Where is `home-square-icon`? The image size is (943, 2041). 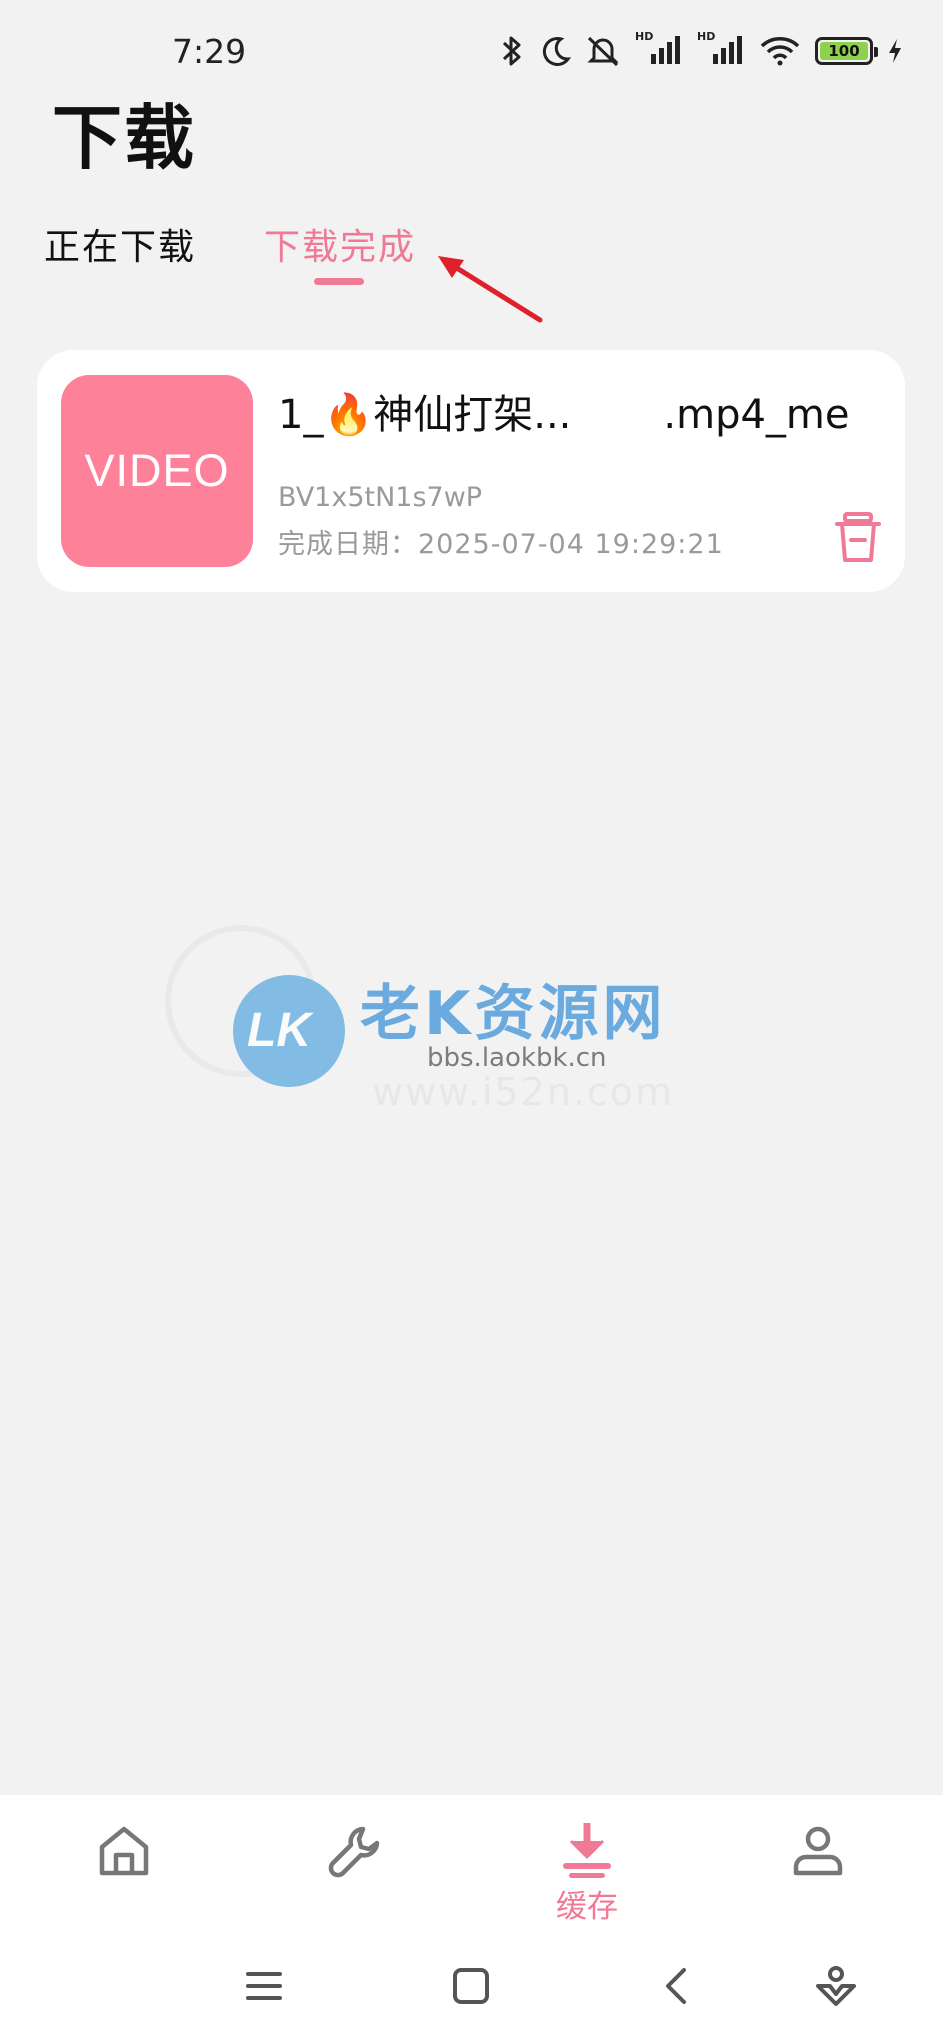 home-square-icon is located at coordinates (471, 1986).